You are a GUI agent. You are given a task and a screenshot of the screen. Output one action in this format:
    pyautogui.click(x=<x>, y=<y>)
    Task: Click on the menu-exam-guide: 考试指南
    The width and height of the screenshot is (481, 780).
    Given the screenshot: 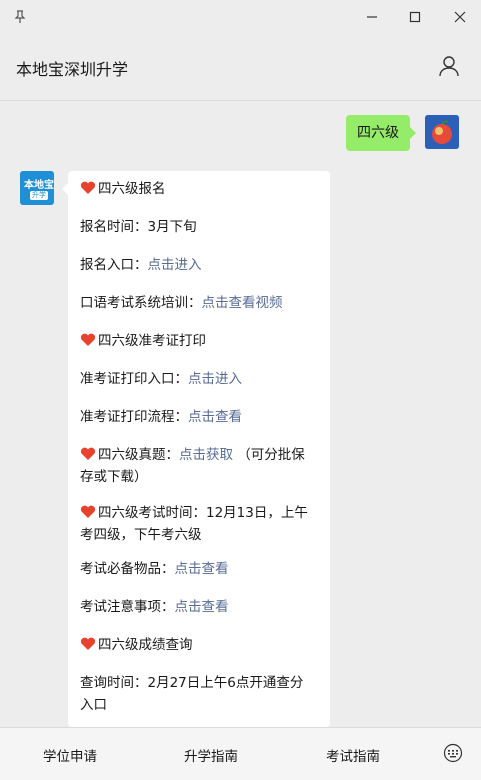 What is the action you would take?
    pyautogui.click(x=353, y=755)
    